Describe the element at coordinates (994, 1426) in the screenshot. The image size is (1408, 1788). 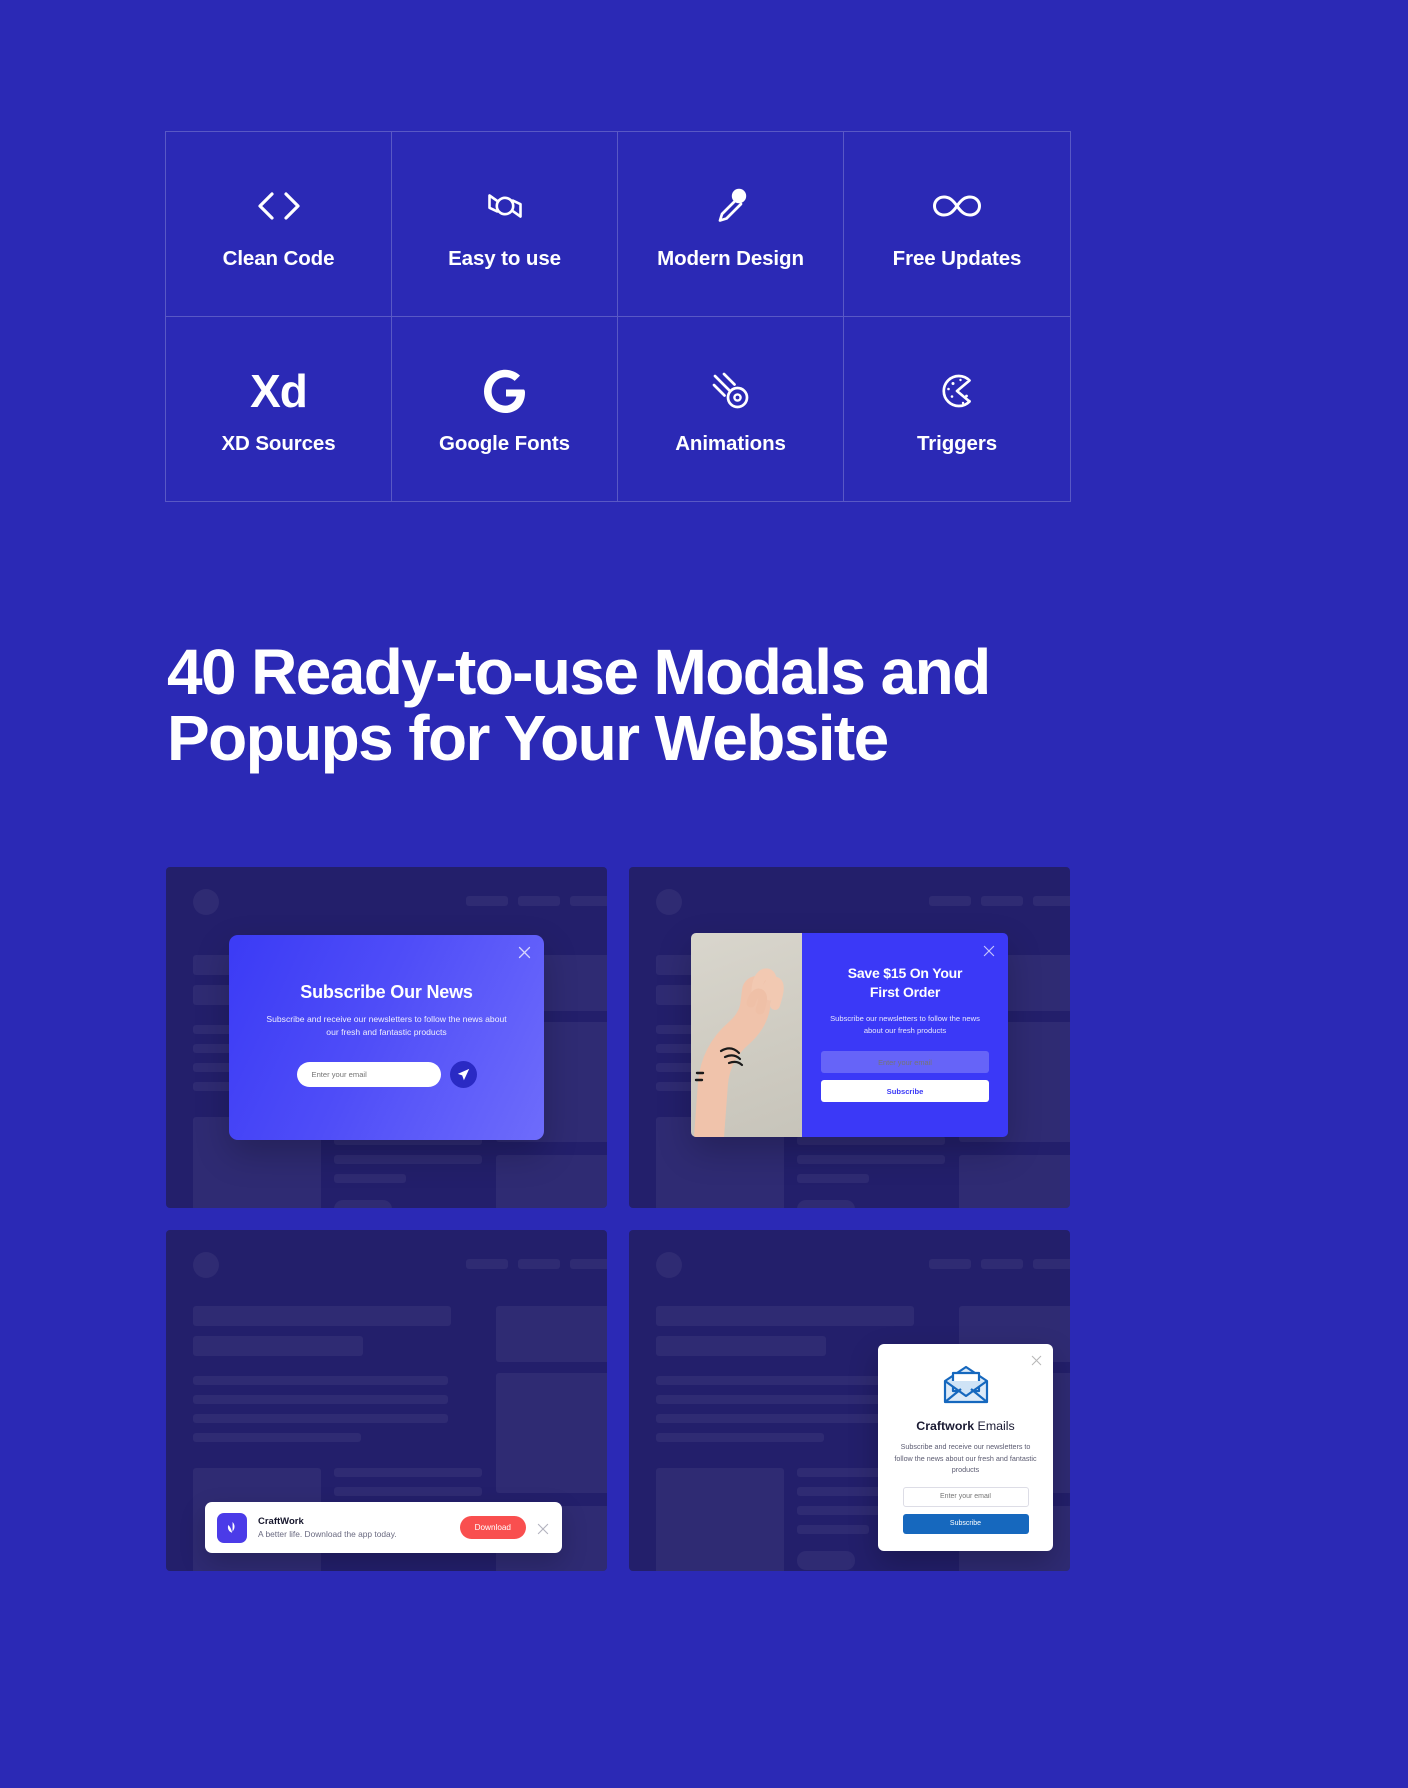
I see `modal-title-rest: Emails` at that location.